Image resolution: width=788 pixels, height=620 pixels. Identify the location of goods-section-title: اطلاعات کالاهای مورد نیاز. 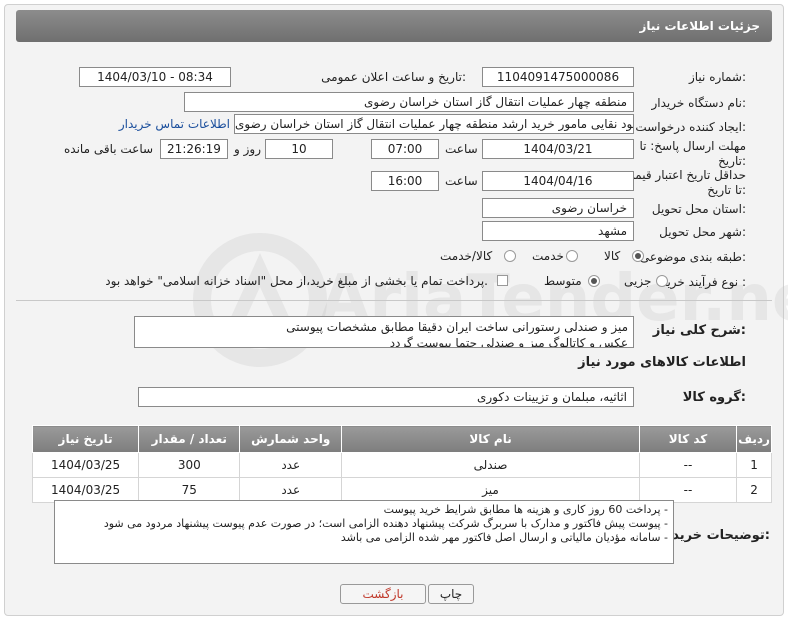
(662, 362).